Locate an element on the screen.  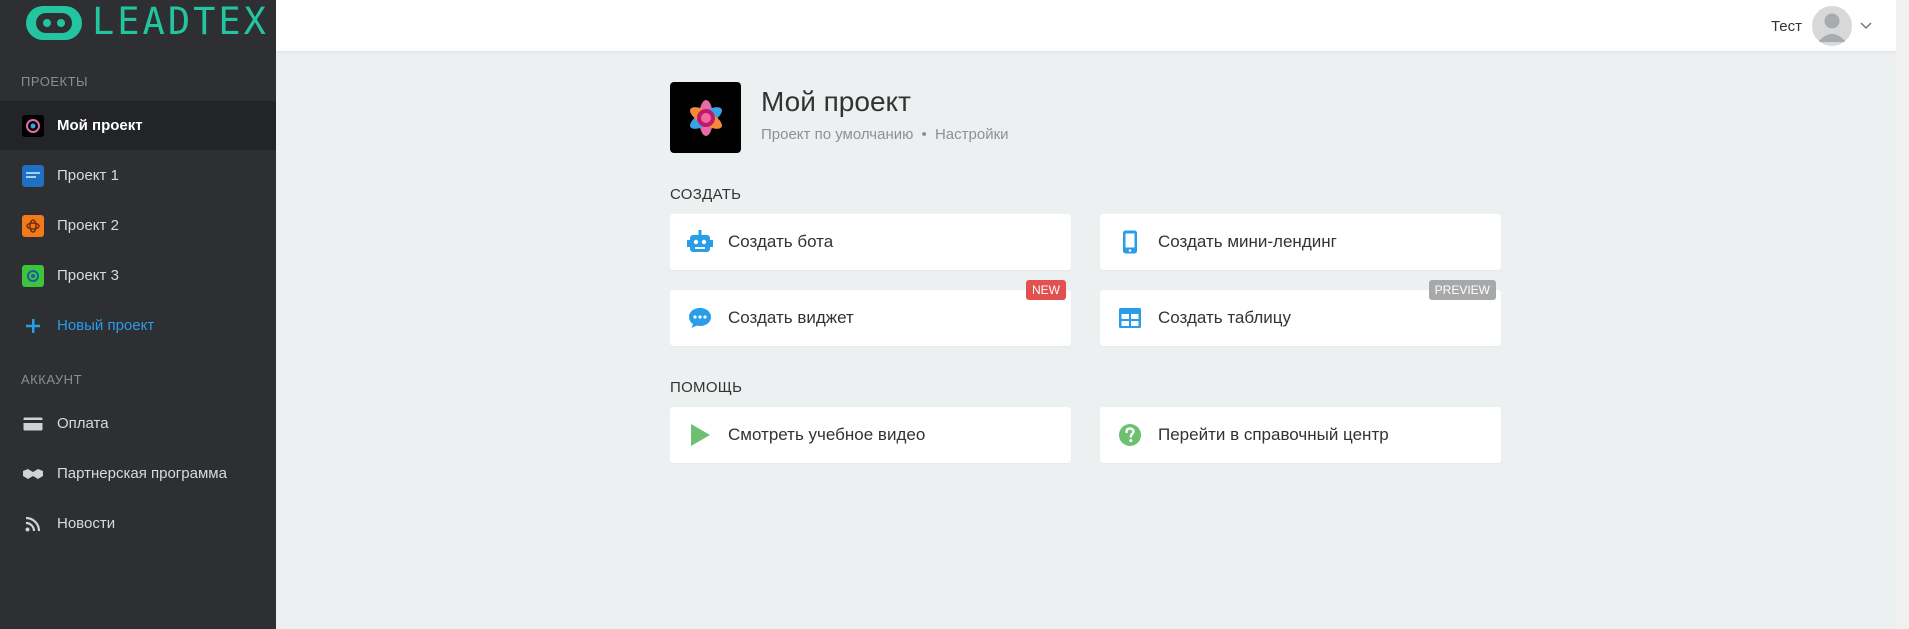
sidebar-item-label: Оплата is located at coordinates (83, 423).